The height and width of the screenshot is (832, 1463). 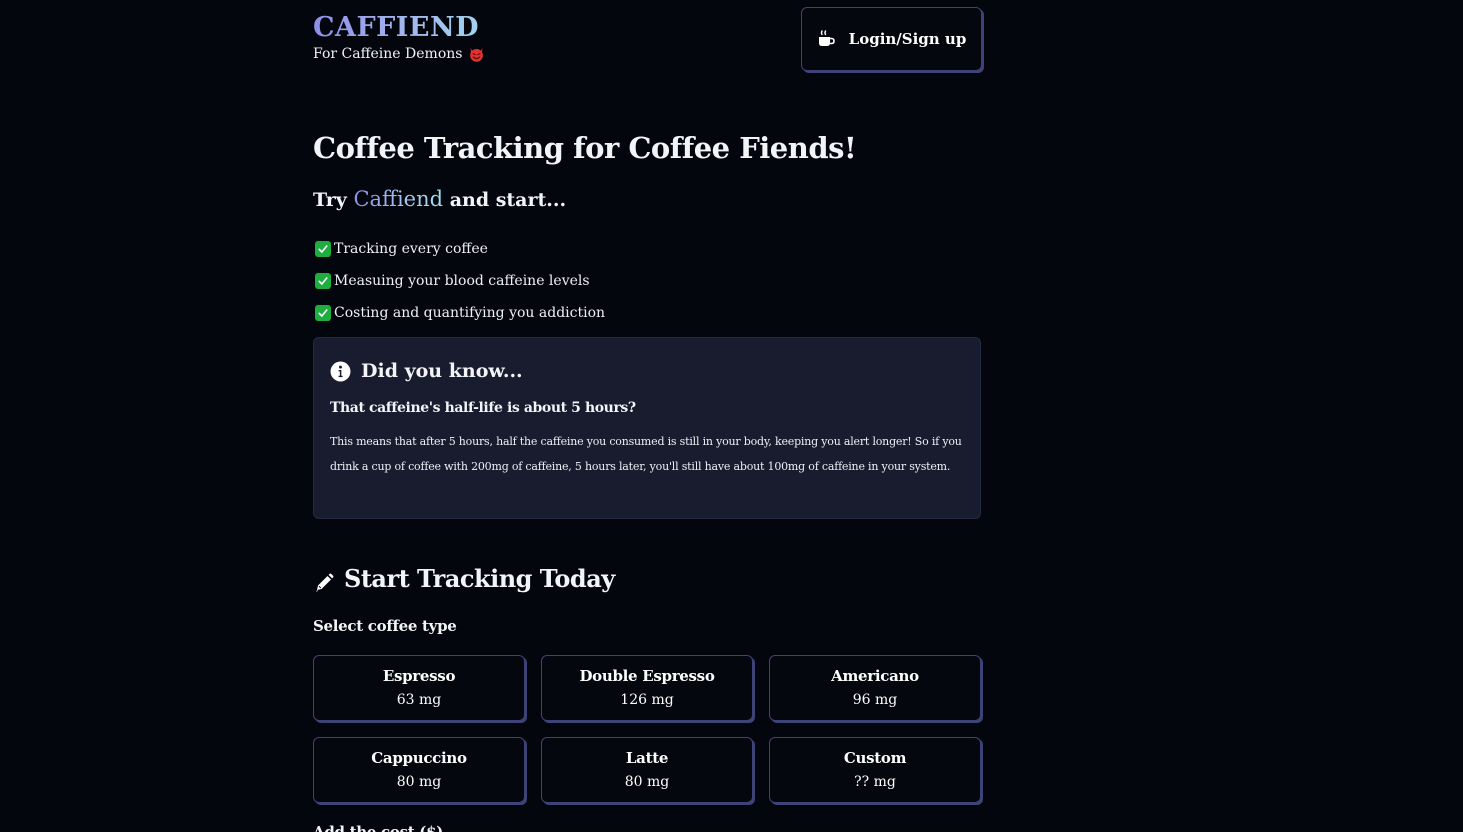 I want to click on coffee-caffeine: 126 mg, so click(x=647, y=700).